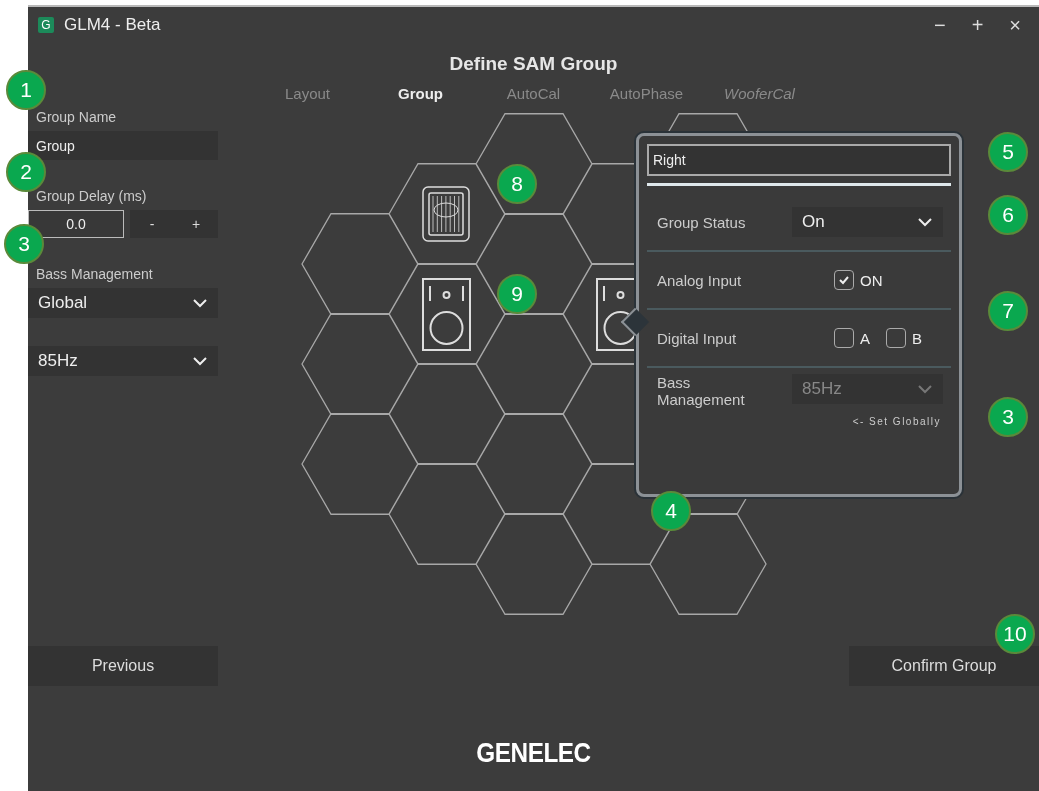  What do you see at coordinates (702, 222) in the screenshot?
I see `row-label: Group Status` at bounding box center [702, 222].